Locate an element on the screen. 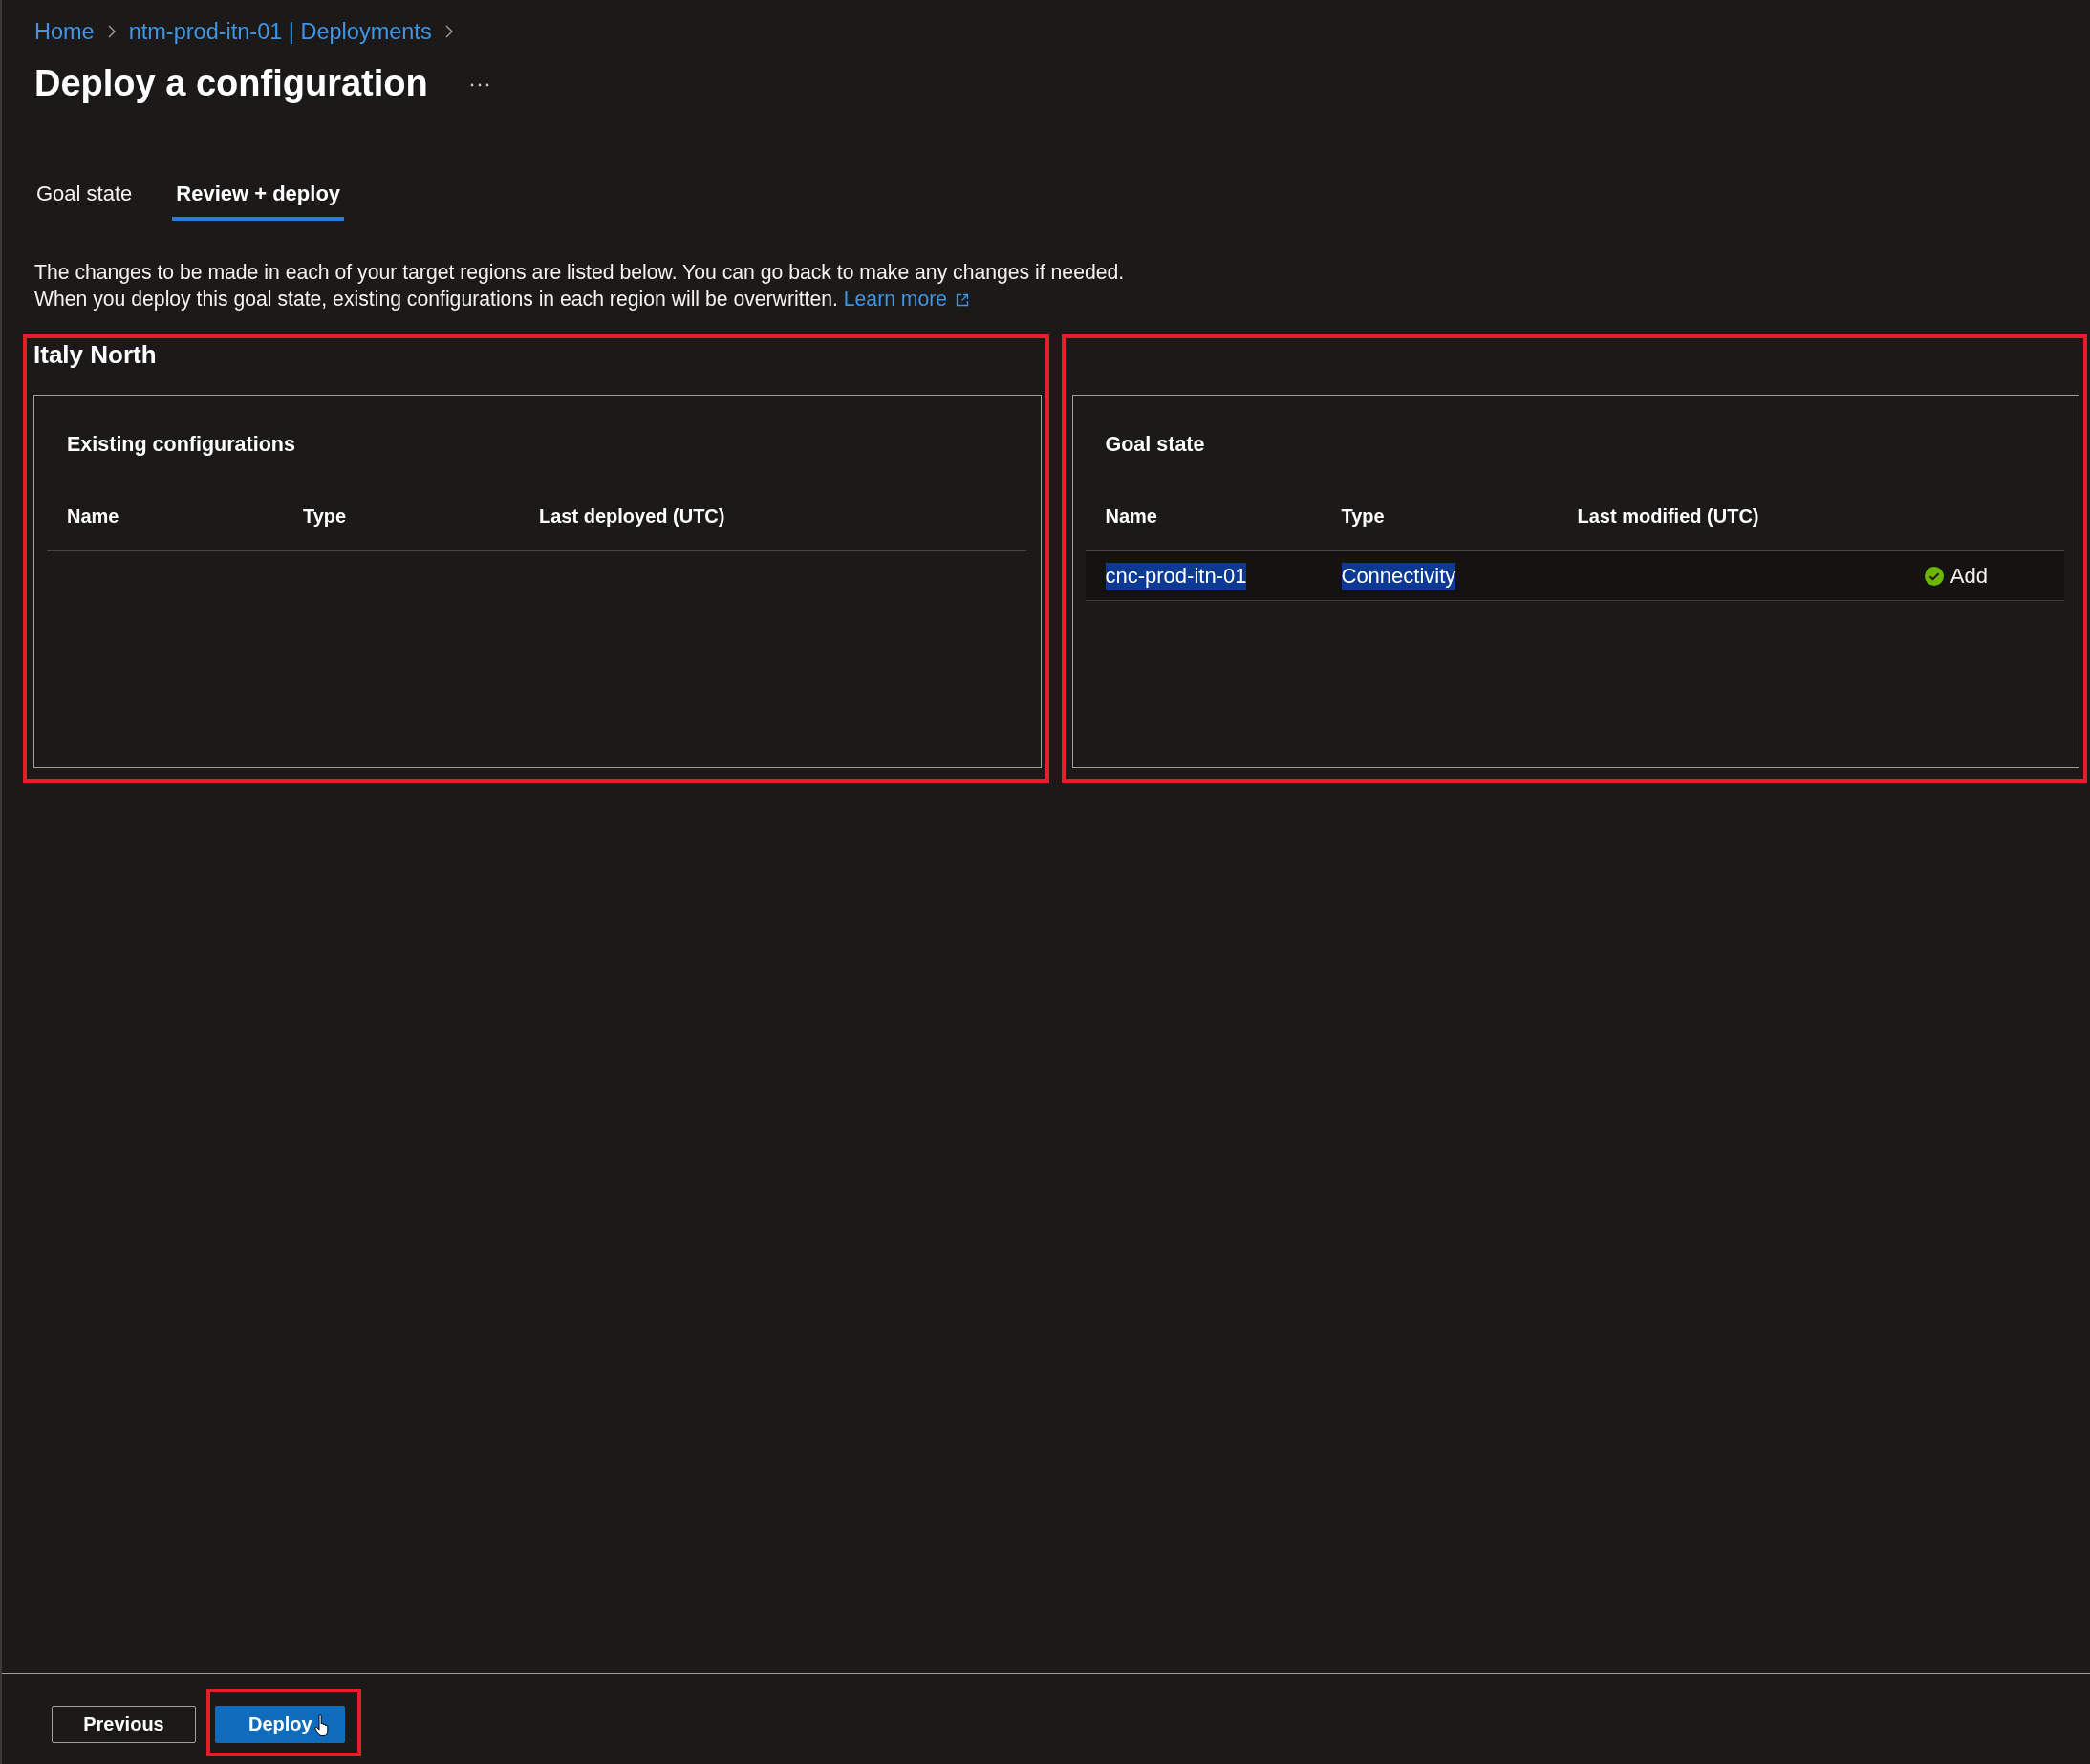 This screenshot has width=2090, height=1764. tab: Review + deploy is located at coordinates (258, 201).